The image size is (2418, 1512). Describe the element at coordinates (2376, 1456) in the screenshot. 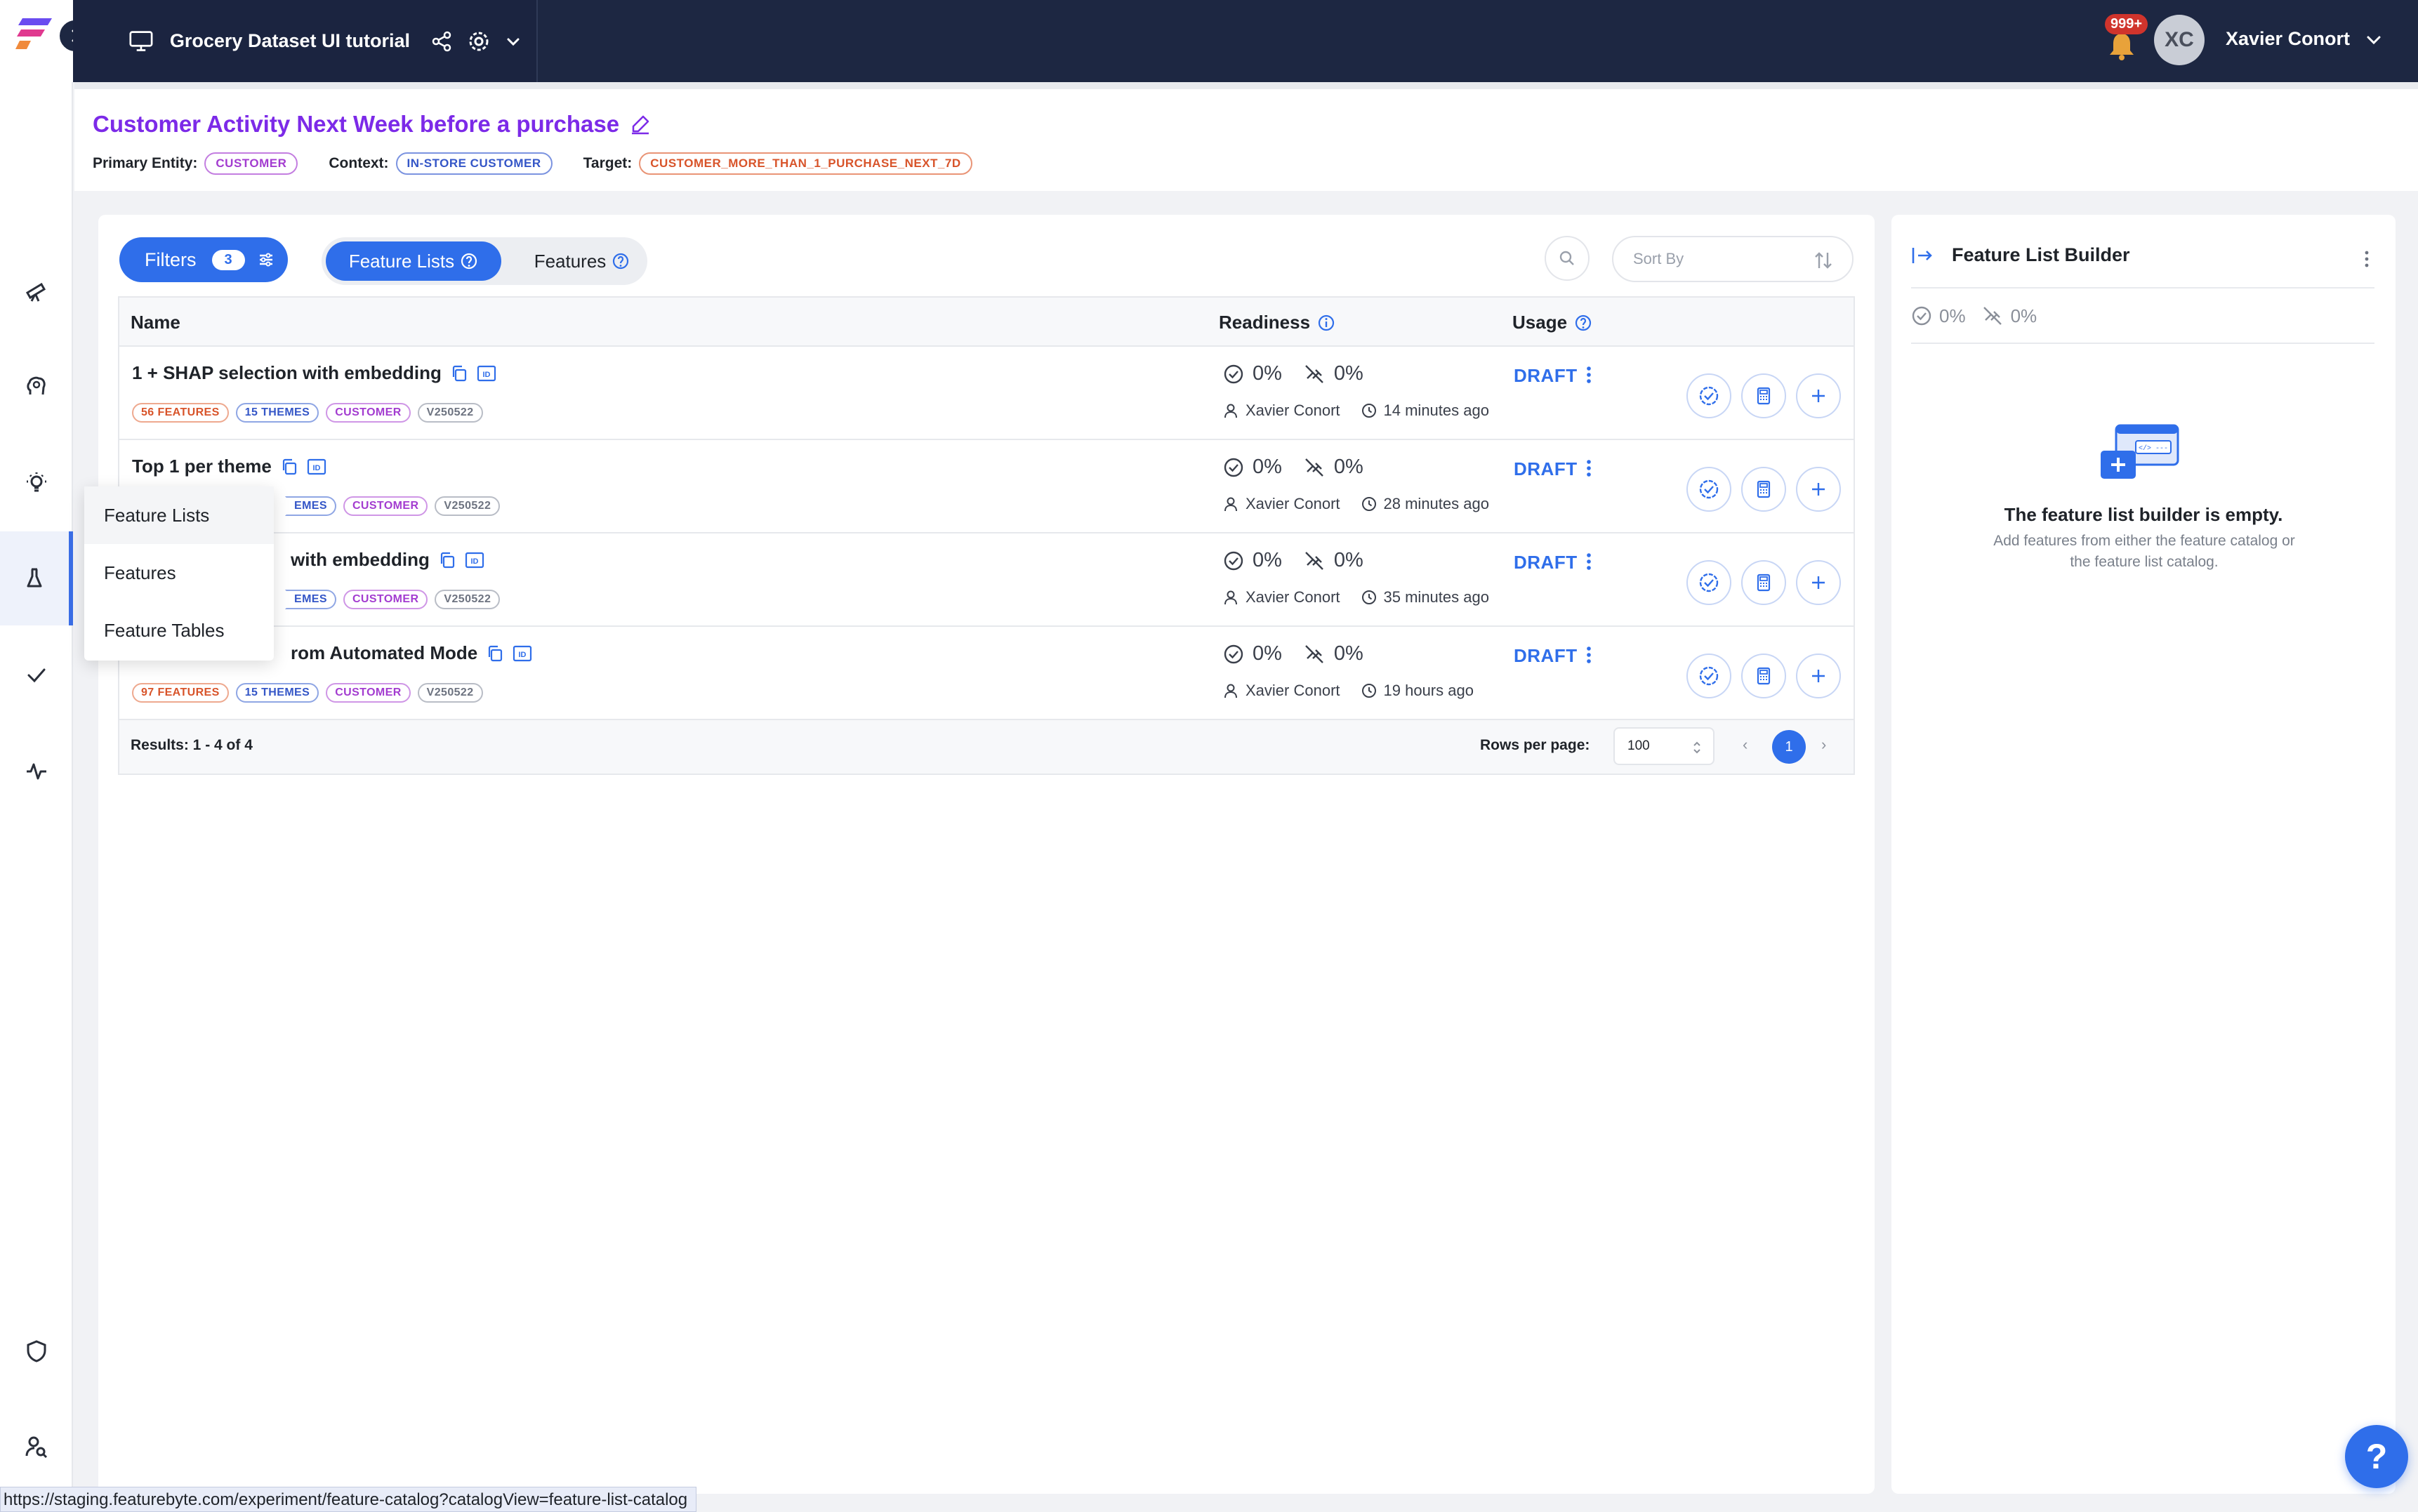

I see `help-button: ?` at that location.